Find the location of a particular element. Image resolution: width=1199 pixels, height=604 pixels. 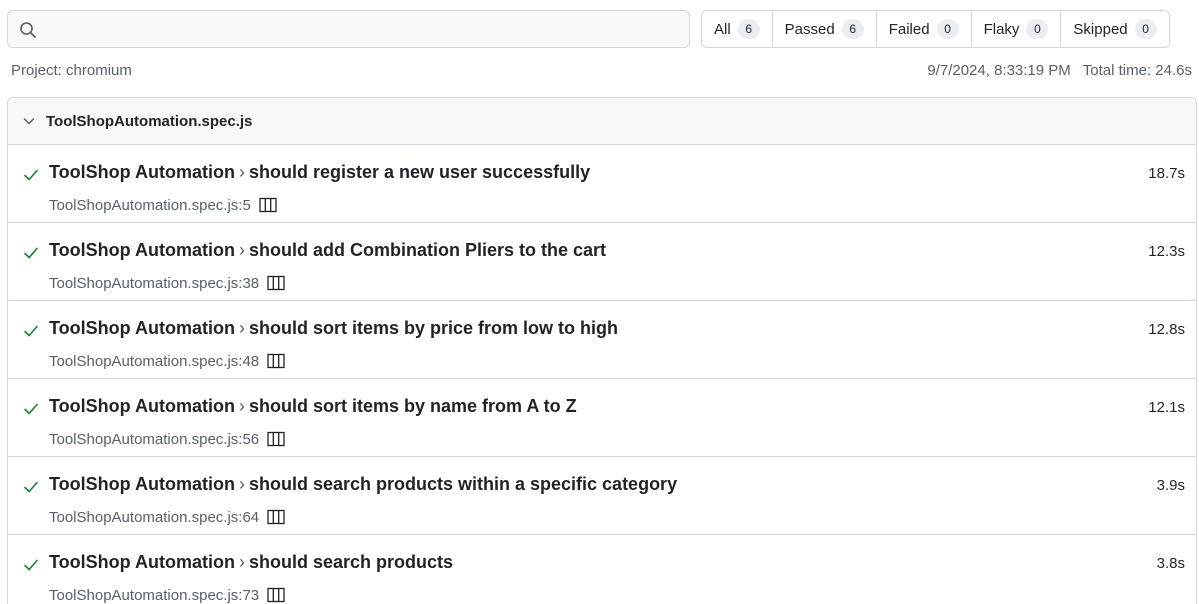

test-location-line: ToolShopAutomation.spec.js:73 is located at coordinates (167, 595).